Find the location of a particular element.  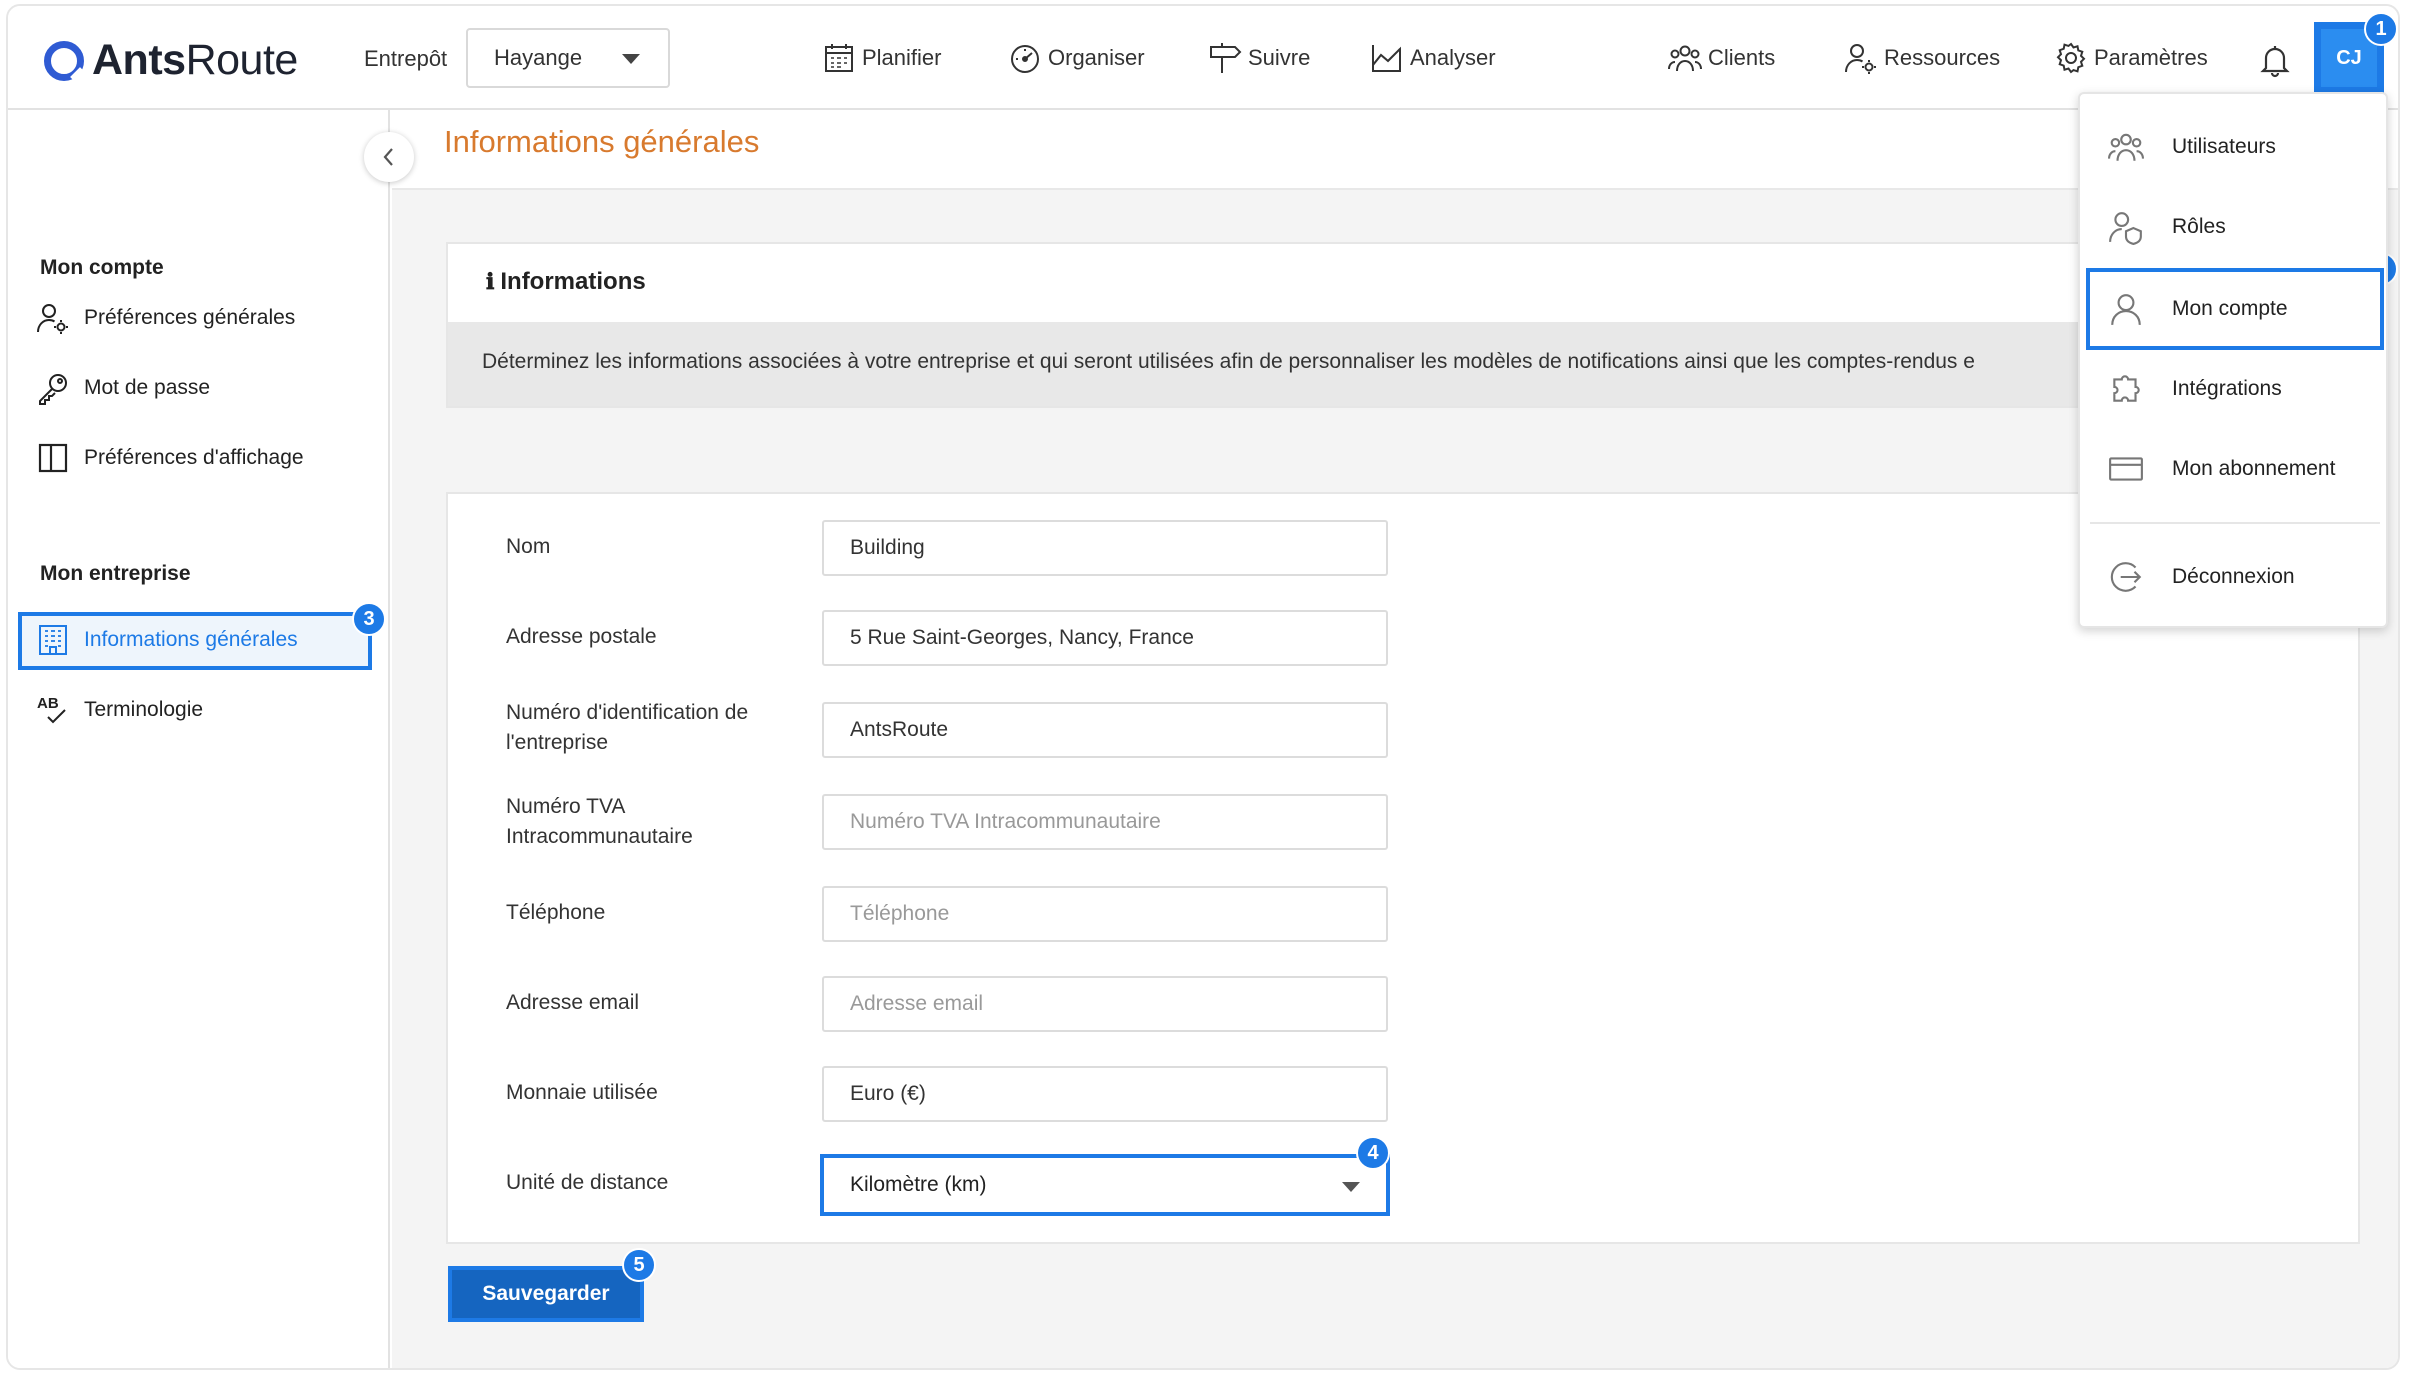

warehouse-select-value: Hayange is located at coordinates (538, 57).